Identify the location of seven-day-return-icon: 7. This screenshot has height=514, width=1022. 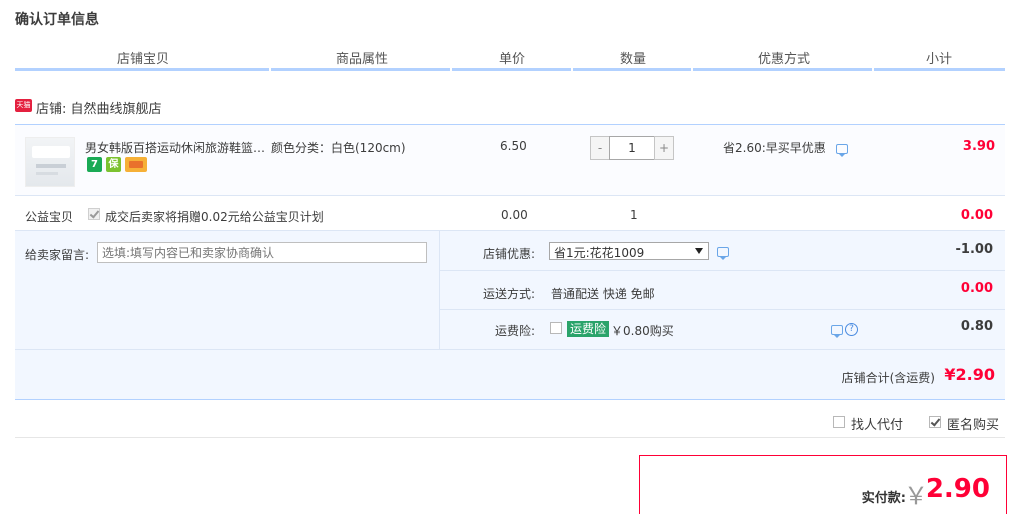
(94, 164).